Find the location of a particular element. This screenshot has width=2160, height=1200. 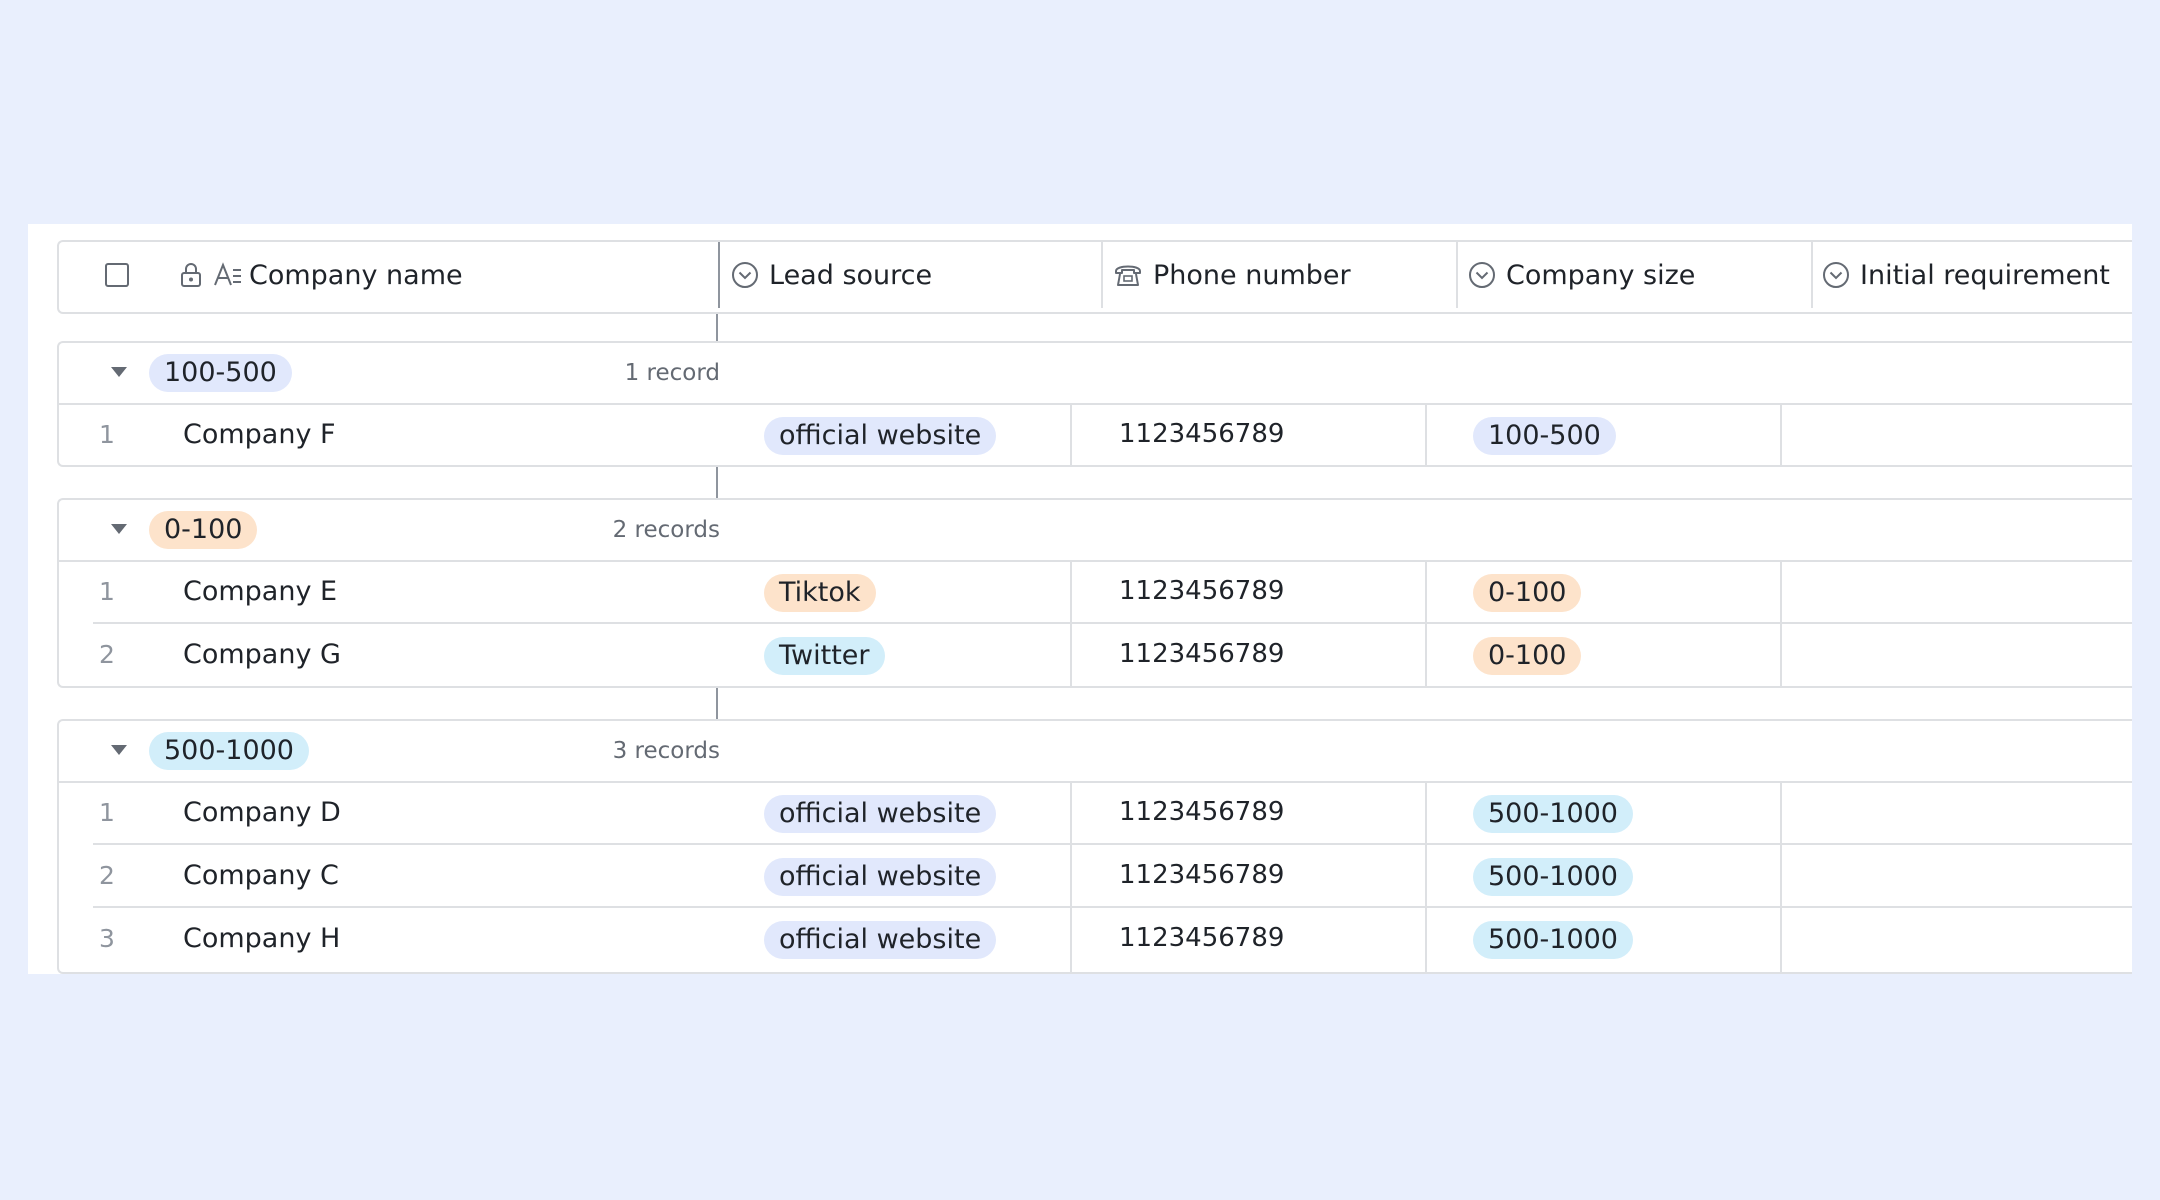

group-record-count: 1 record is located at coordinates (672, 373).